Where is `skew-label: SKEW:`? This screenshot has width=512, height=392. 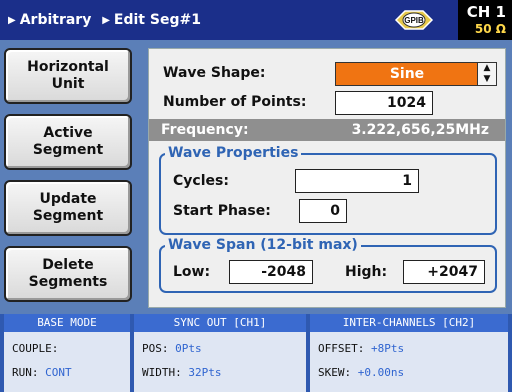 skew-label: SKEW: is located at coordinates (335, 372).